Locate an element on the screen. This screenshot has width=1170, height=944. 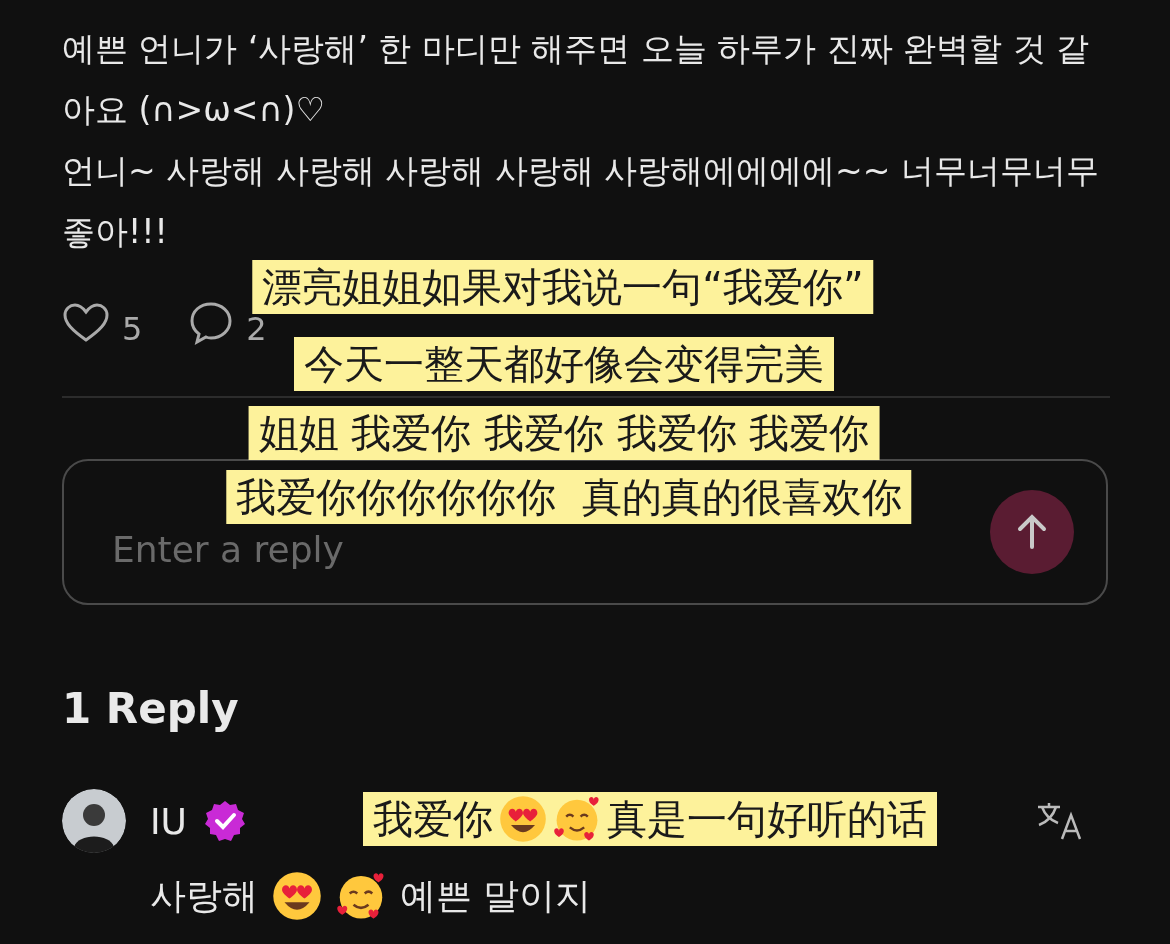
subtitle-caption: 我爱你 真是一句好听的话 is located at coordinates (650, 819).